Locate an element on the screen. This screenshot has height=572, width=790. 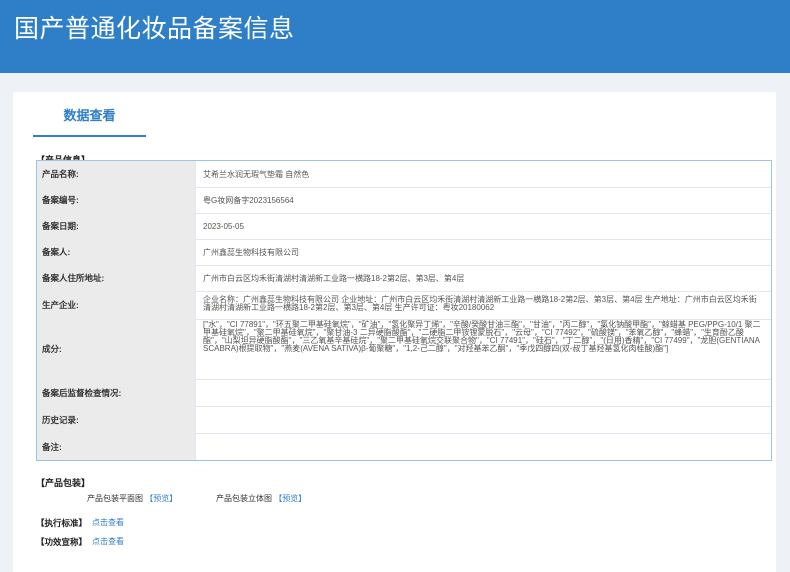
row-label: 备案人住所地址: is located at coordinates (116, 278).